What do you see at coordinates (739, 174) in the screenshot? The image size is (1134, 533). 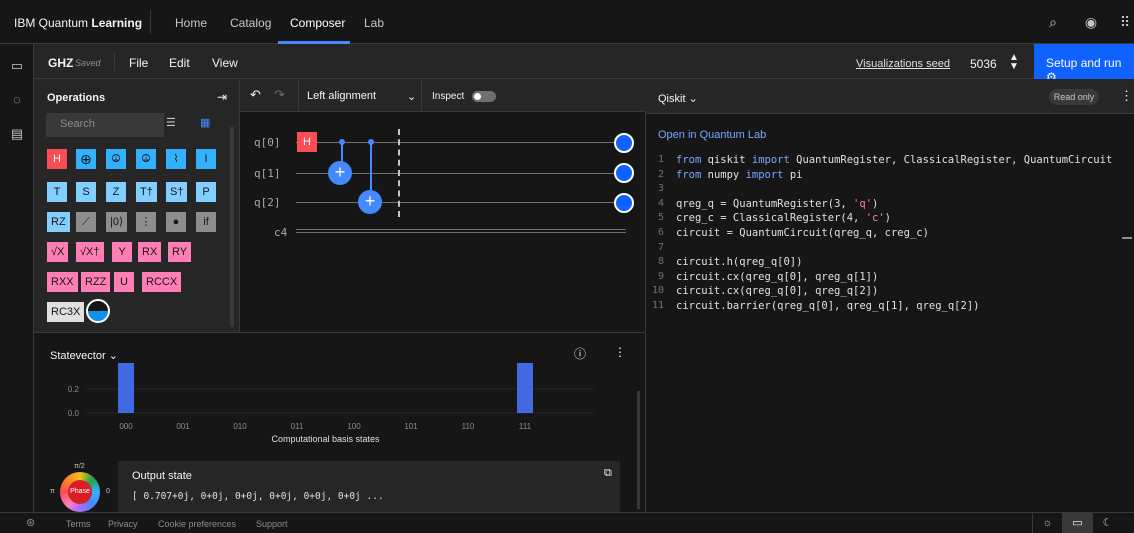 I see `code-line: from numpy import pi` at bounding box center [739, 174].